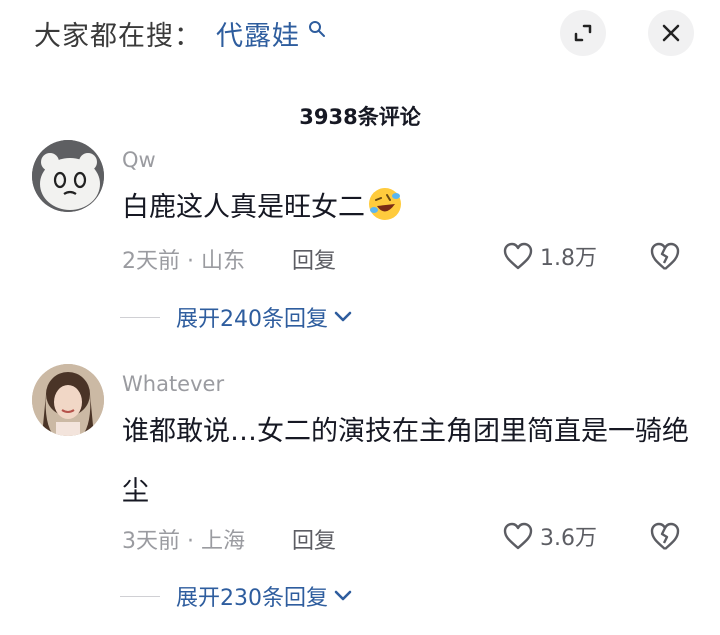 The image size is (720, 635). I want to click on like-button: 3.6万, so click(549, 536).